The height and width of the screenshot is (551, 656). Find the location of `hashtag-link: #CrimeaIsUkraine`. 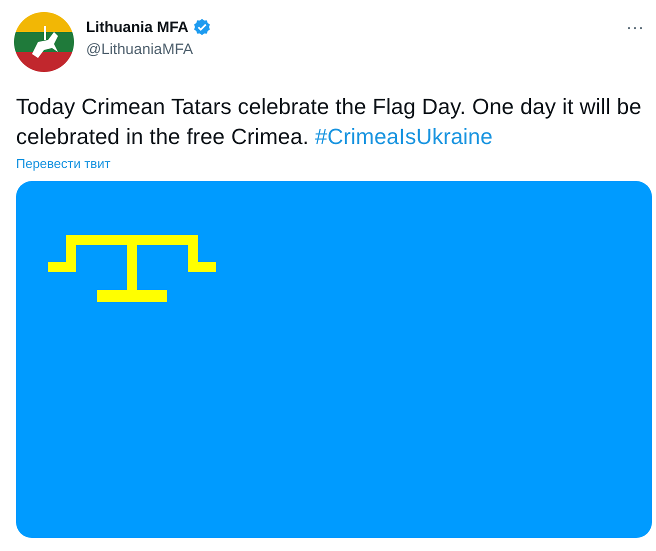

hashtag-link: #CrimeaIsUkraine is located at coordinates (404, 136).